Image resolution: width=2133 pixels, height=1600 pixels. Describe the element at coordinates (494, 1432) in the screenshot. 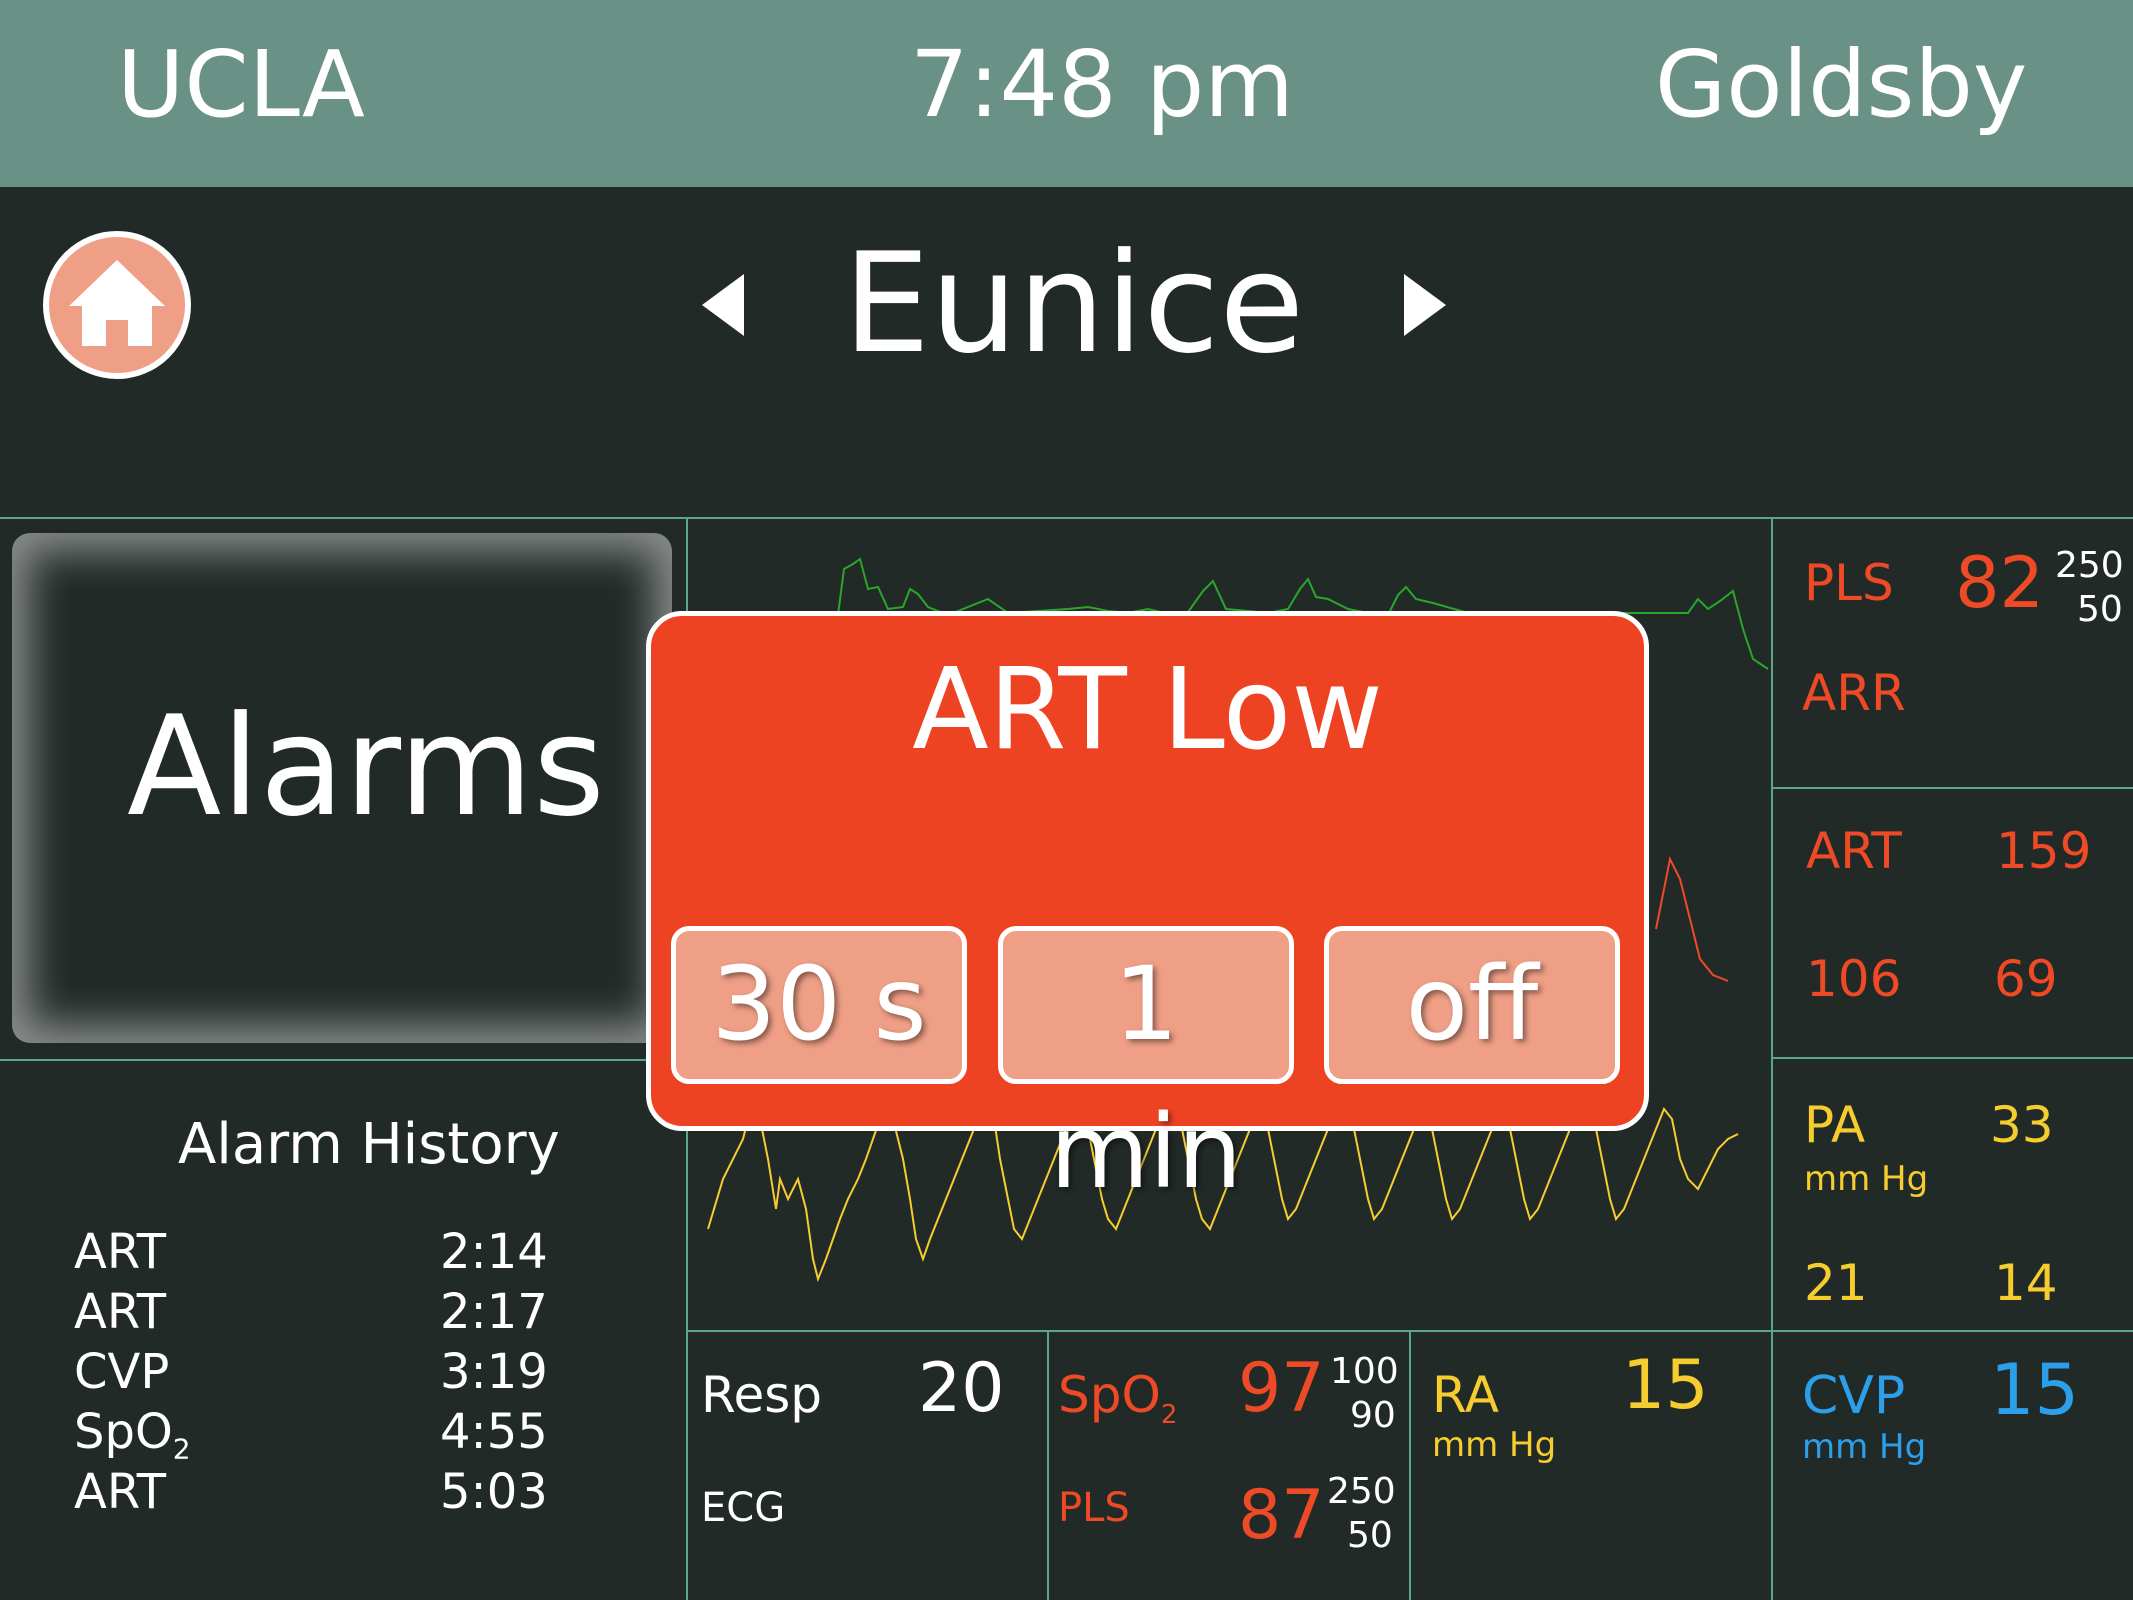

I see `alarm-history-time: 4:55` at that location.